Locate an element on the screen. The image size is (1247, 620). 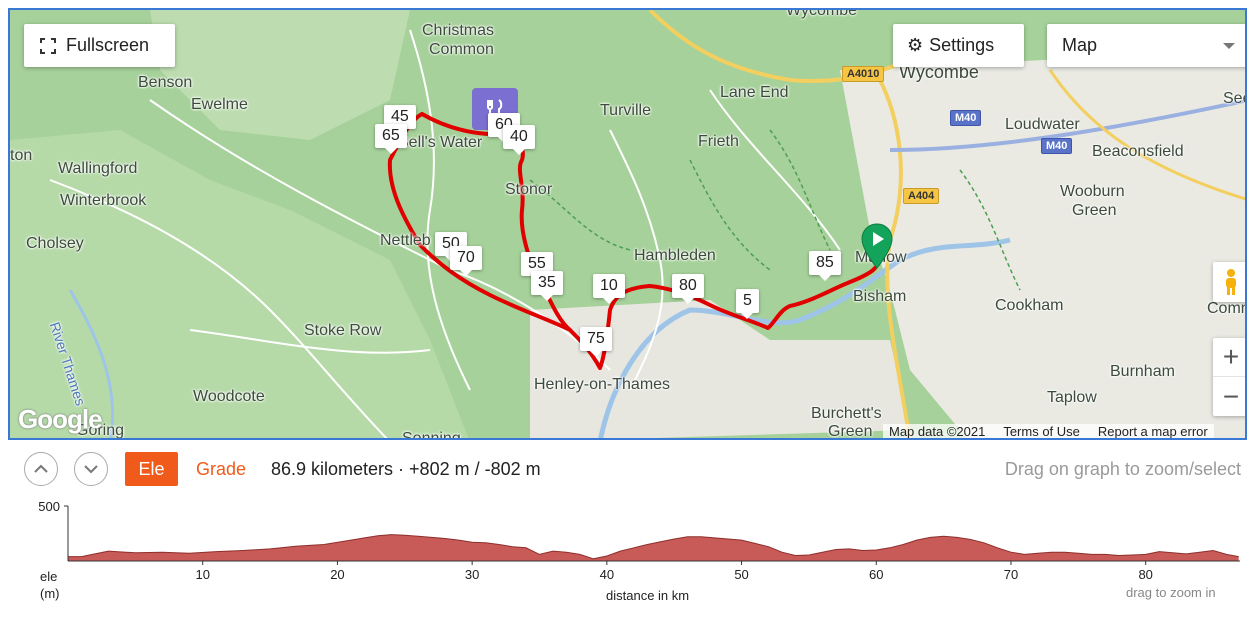
place-wallingford: Wallingford is located at coordinates (98, 168).